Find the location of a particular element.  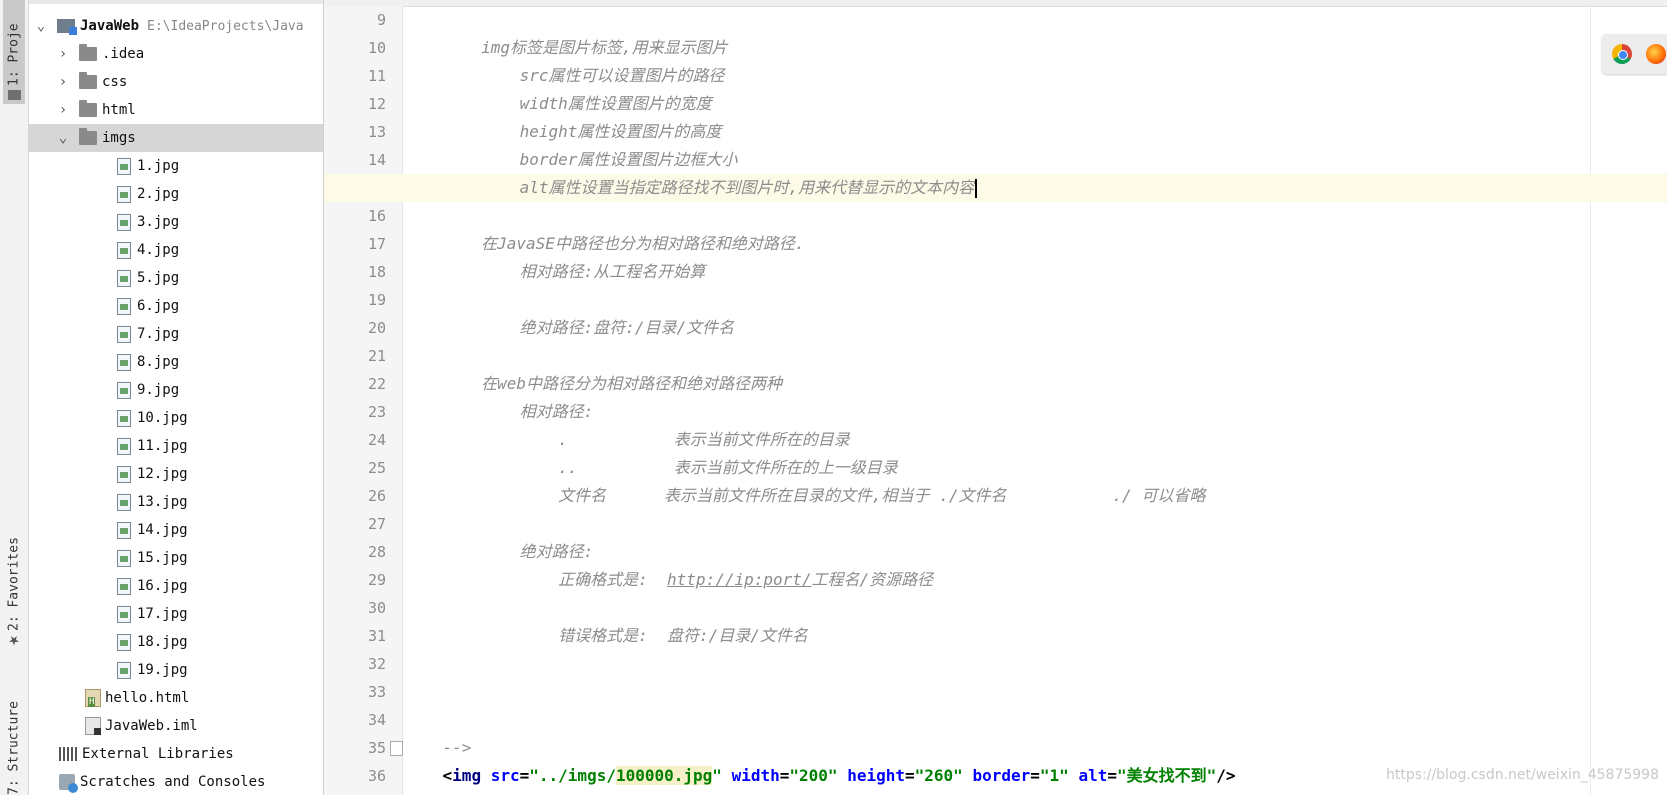

tag-token-src-hl: 100000.jpg is located at coordinates (664, 775).